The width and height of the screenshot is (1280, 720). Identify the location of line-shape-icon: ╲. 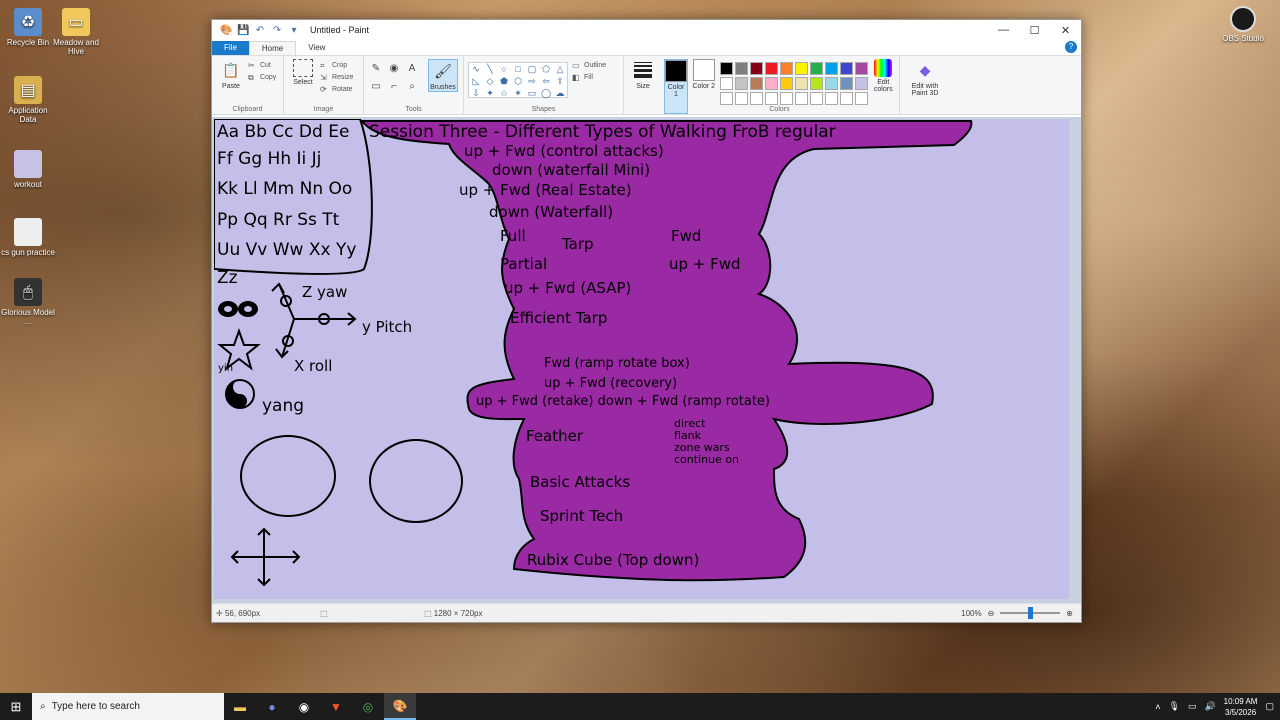
(490, 69).